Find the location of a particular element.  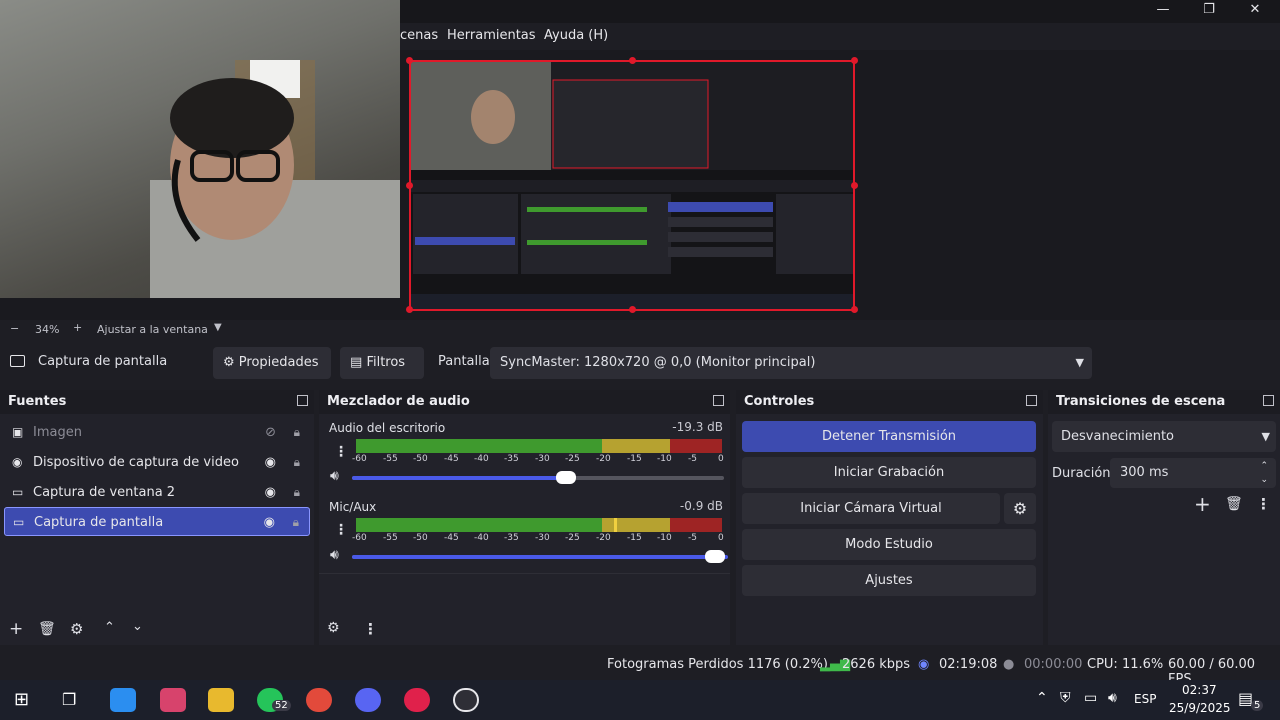

transition-select: Desvanecimiento ▼ is located at coordinates (1164, 436).